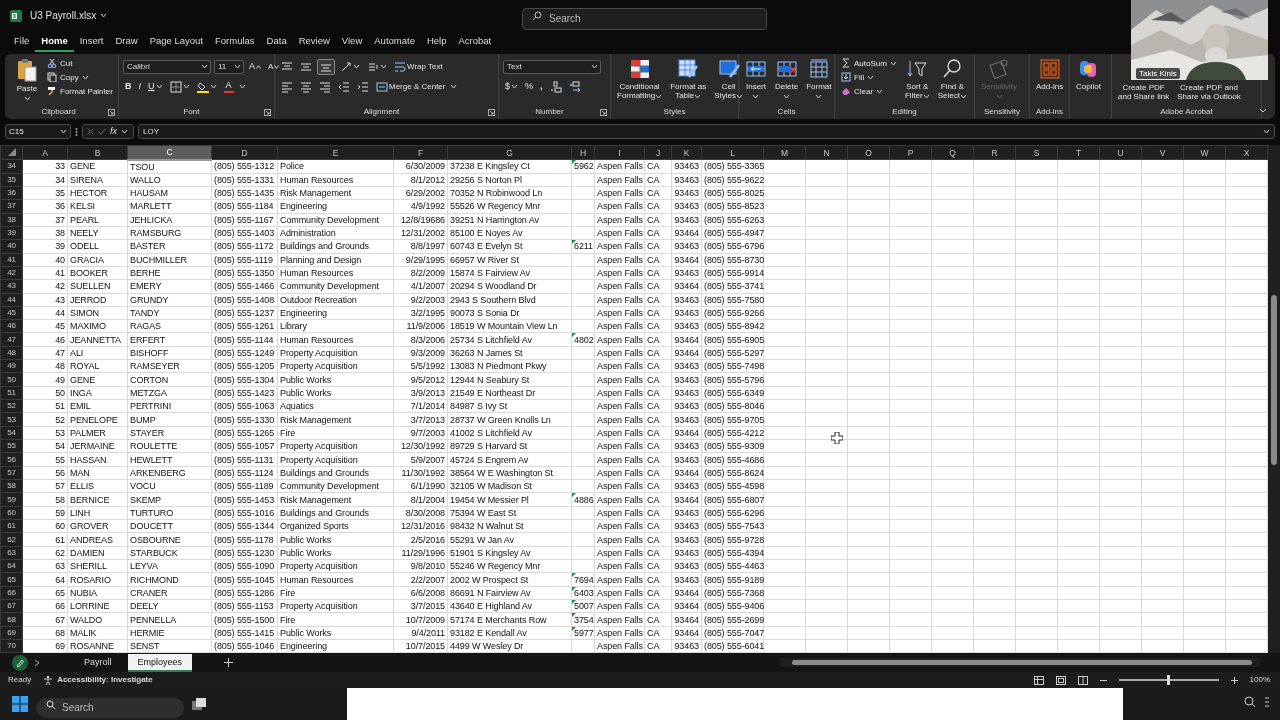 The image size is (1280, 720). I want to click on wrap-text-button: Wrap Text, so click(418, 66).